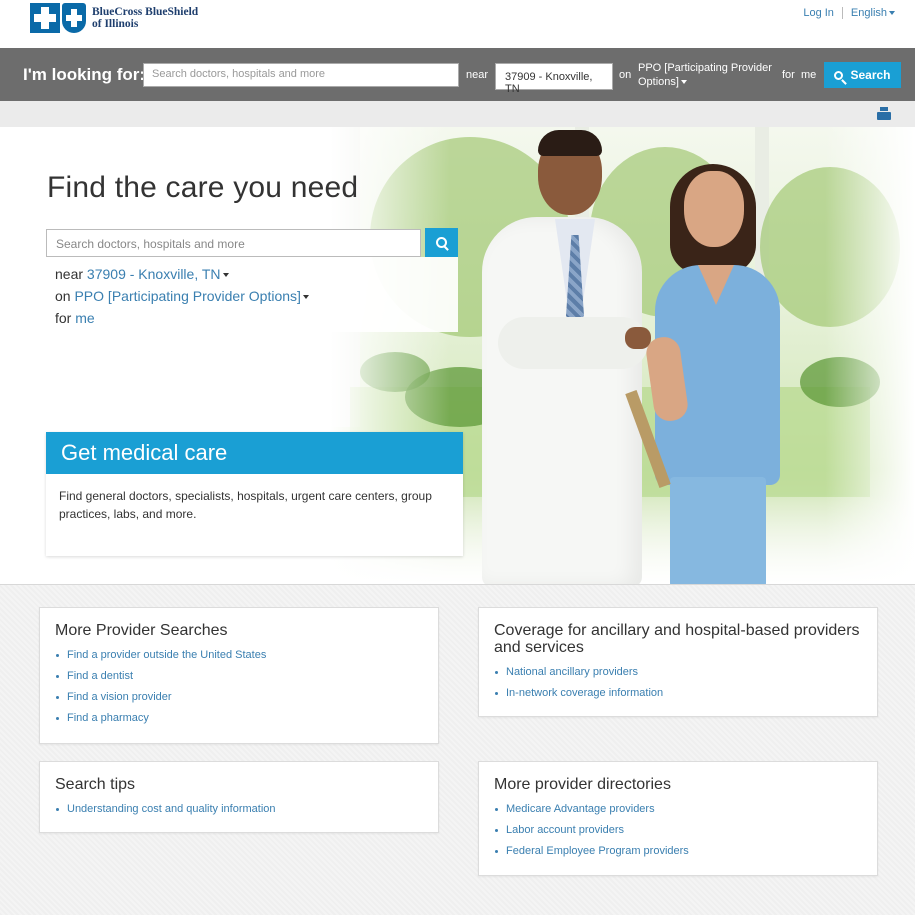 The width and height of the screenshot is (915, 915). What do you see at coordinates (870, 75) in the screenshot?
I see `search-button-label: Search` at bounding box center [870, 75].